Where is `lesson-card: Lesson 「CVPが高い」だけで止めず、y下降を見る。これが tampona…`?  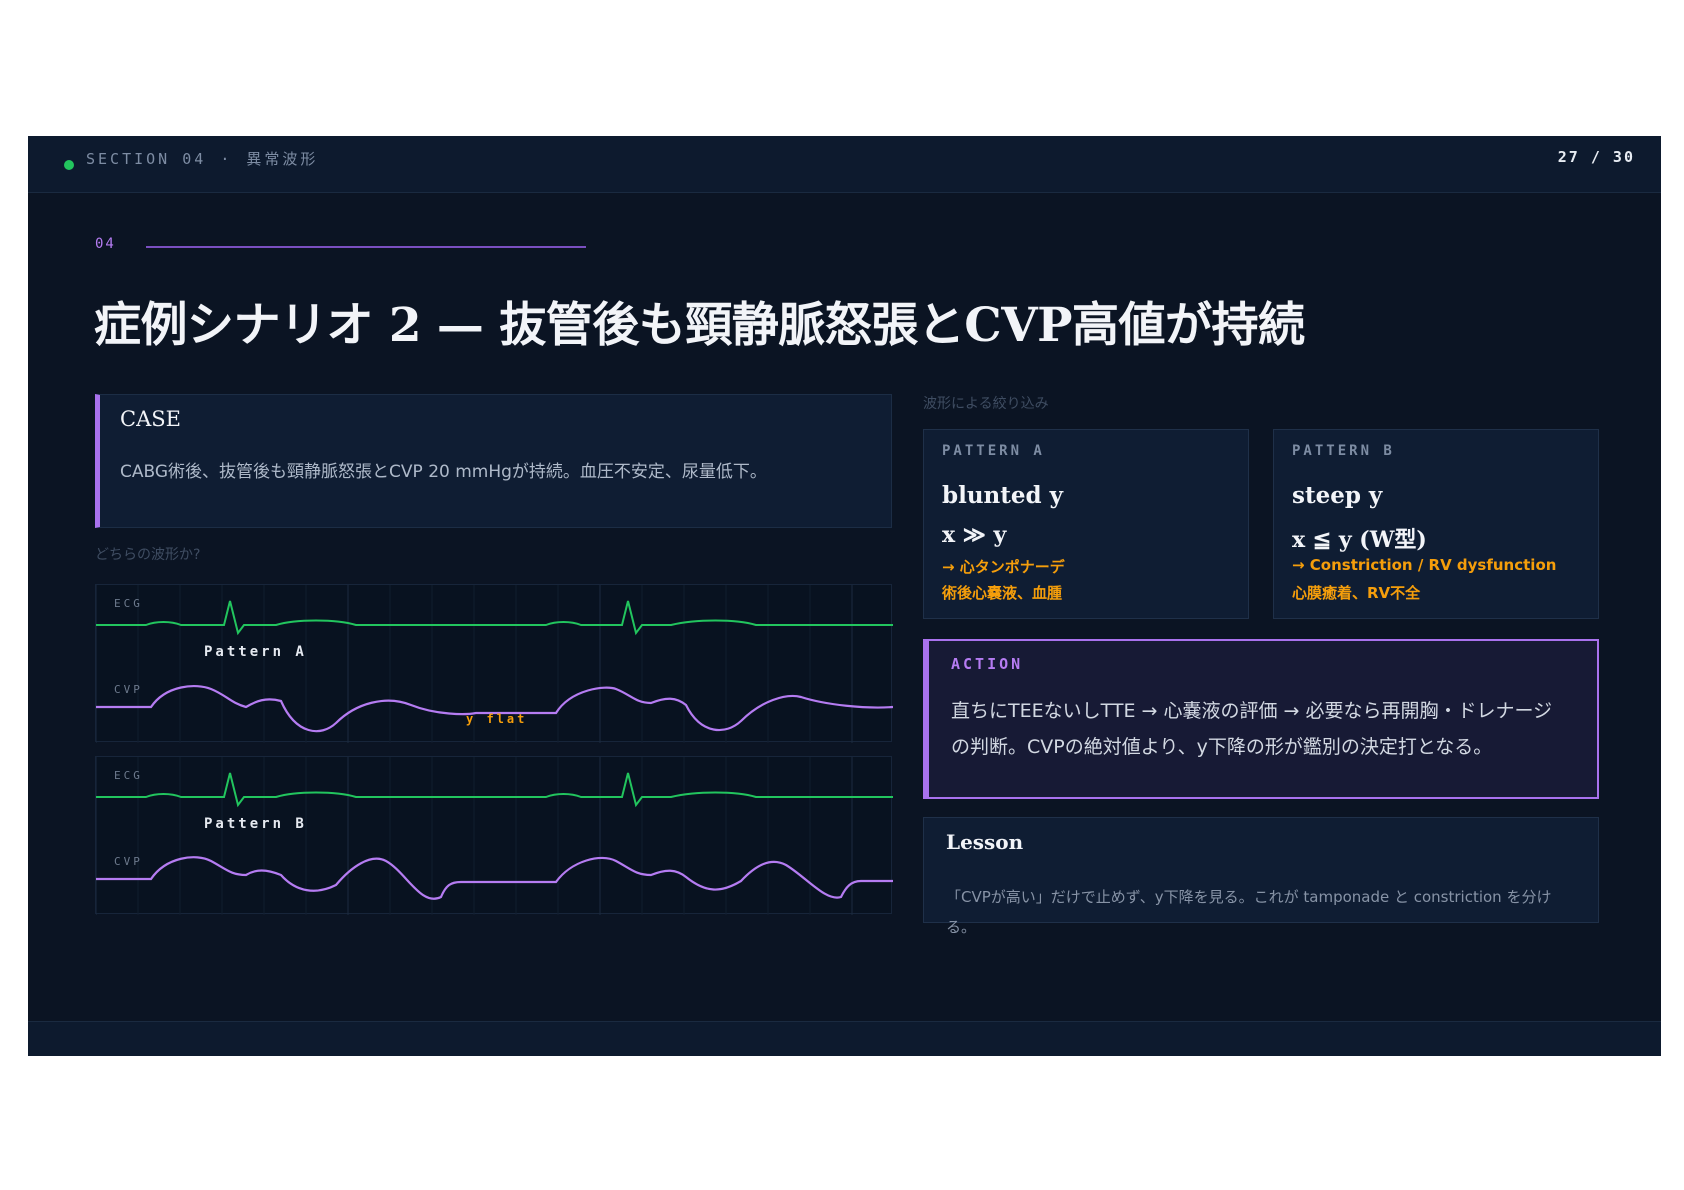
lesson-card: Lesson 「CVPが高い」だけで止めず、y下降を見る。これが tampona… is located at coordinates (1261, 876).